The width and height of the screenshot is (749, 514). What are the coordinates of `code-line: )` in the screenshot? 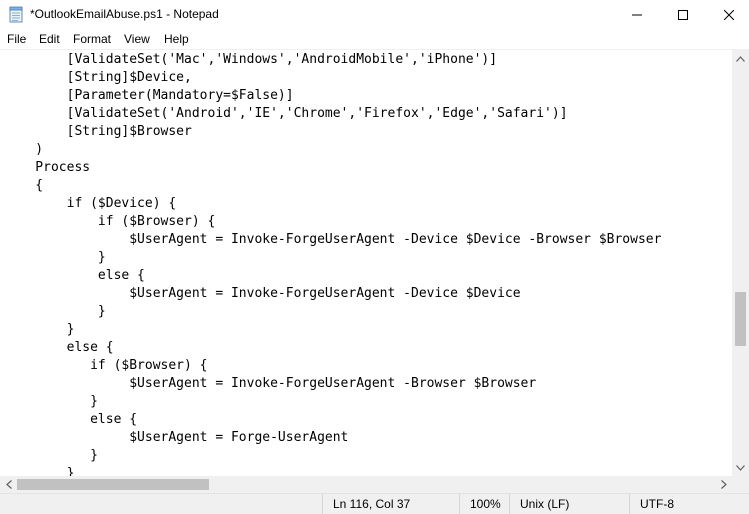 It's located at (332, 150).